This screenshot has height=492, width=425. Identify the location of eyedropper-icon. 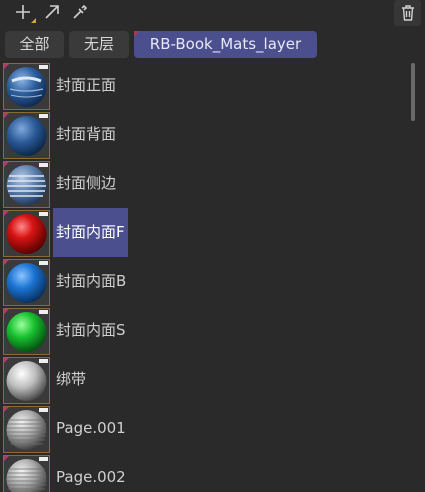
(80, 12).